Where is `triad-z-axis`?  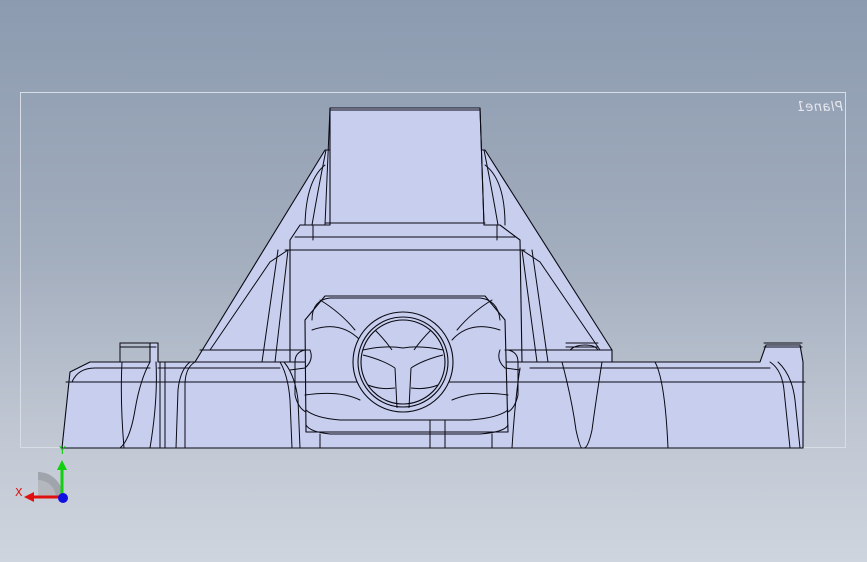 triad-z-axis is located at coordinates (63, 498).